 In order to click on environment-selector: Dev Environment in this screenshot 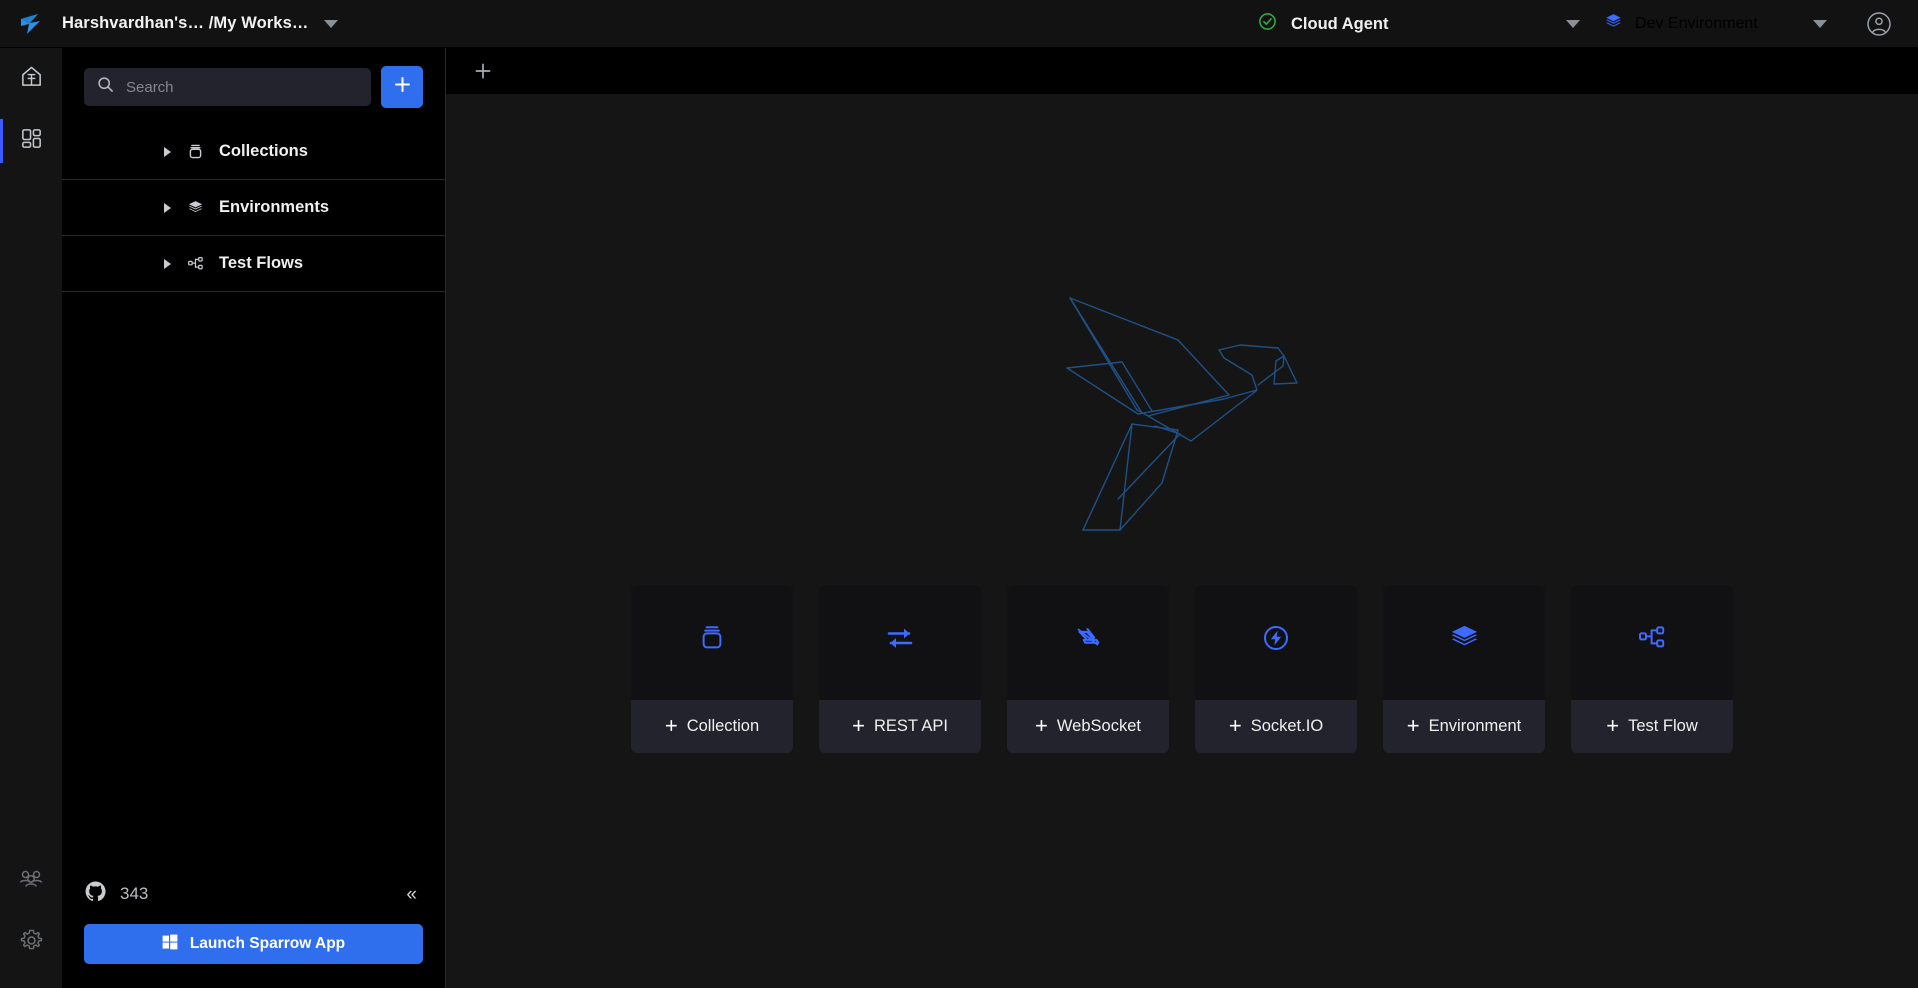, I will do `click(1681, 24)`.